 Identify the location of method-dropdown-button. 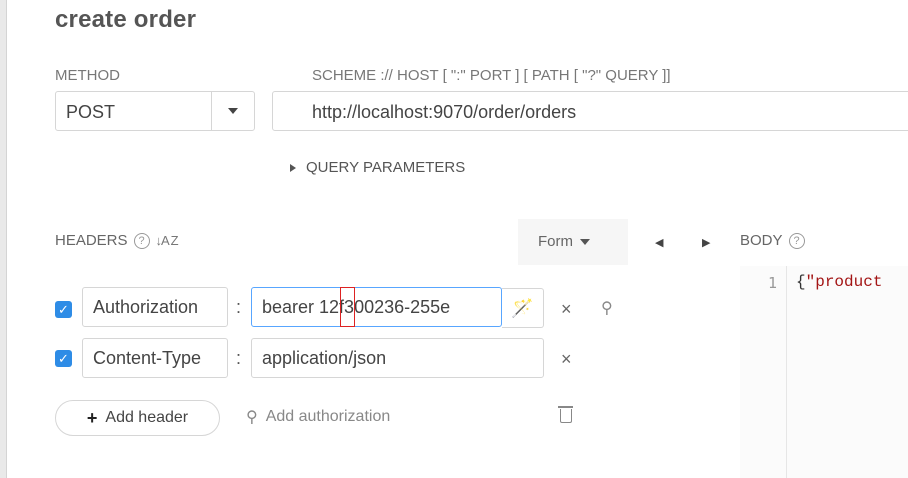
(232, 111).